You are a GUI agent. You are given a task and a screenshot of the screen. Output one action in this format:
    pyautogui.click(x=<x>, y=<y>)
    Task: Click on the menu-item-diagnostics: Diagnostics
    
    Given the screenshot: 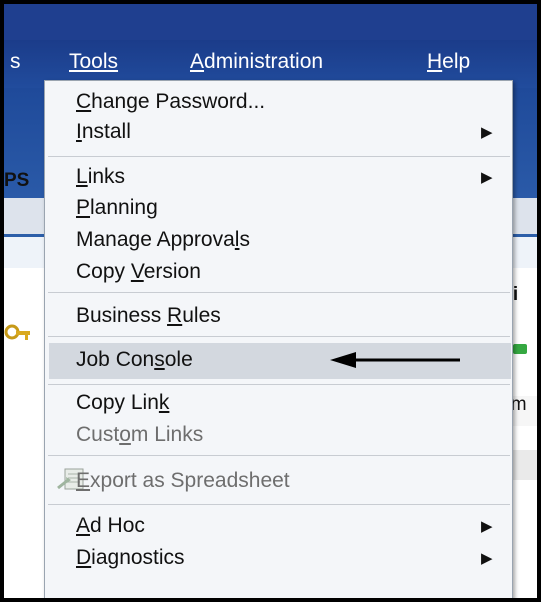 What is the action you would take?
    pyautogui.click(x=130, y=558)
    